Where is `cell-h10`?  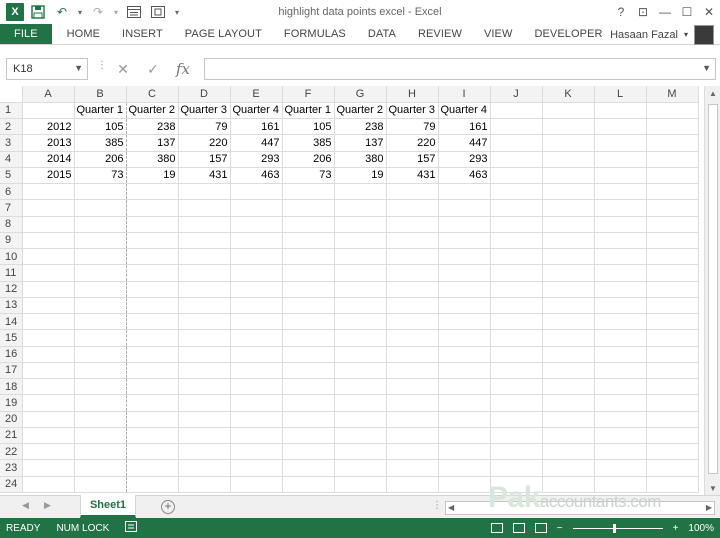 cell-h10 is located at coordinates (412, 257).